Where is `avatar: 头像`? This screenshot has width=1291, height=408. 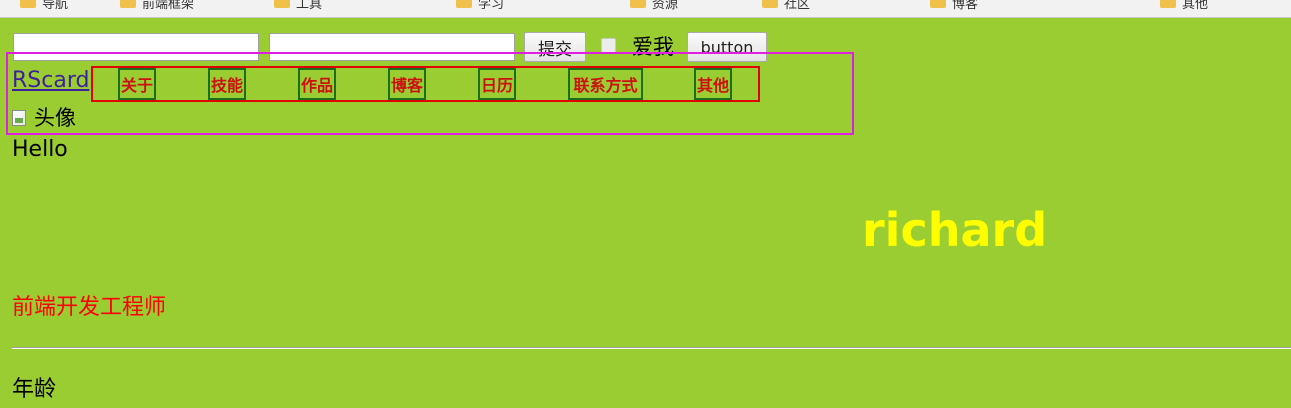 avatar: 头像 is located at coordinates (44, 118).